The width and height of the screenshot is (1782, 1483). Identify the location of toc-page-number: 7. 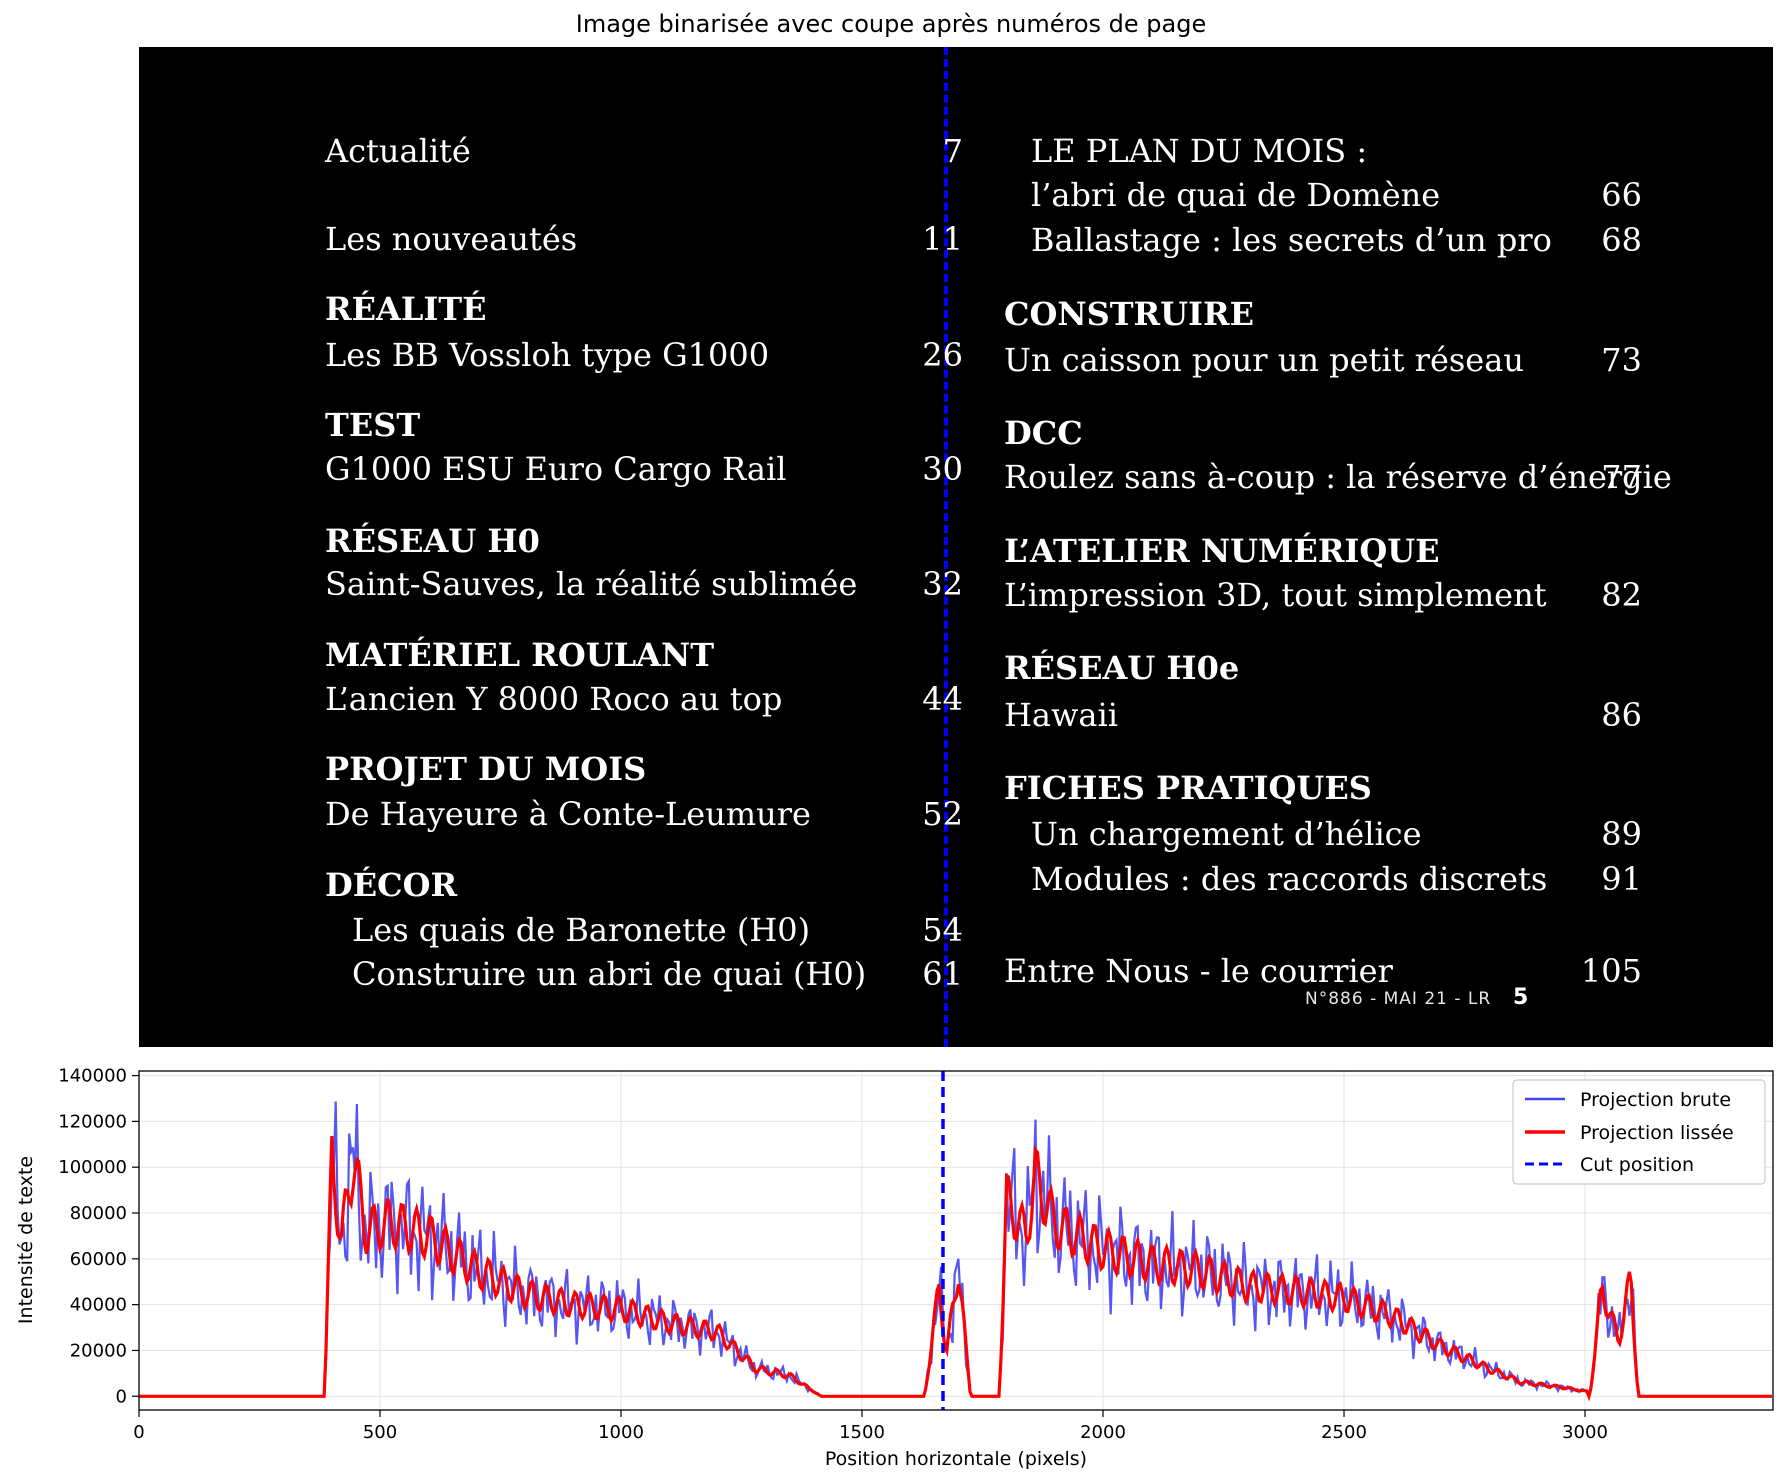
(952, 151).